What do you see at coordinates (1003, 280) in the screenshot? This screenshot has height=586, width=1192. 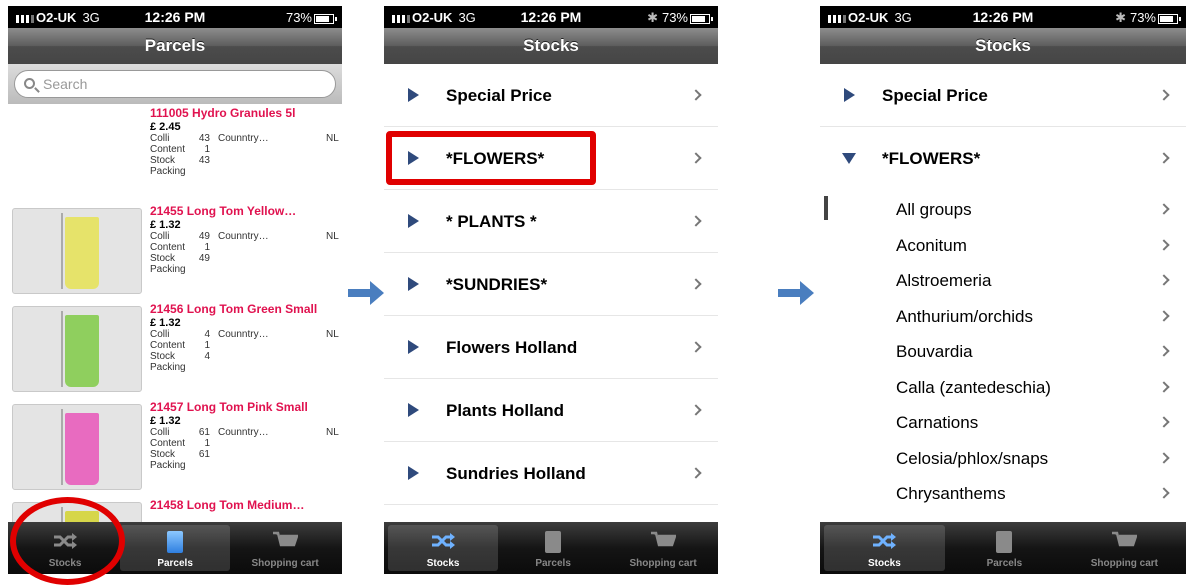 I see `subcategory-row: Alstroemeria` at bounding box center [1003, 280].